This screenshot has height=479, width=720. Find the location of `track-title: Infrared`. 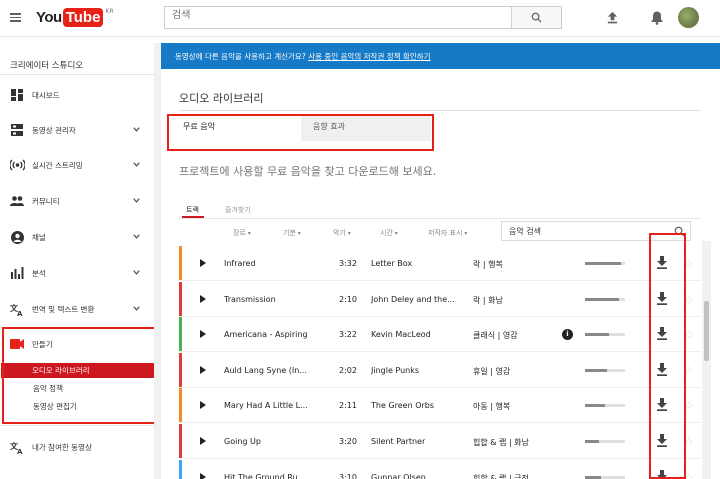

track-title: Infrared is located at coordinates (240, 263).